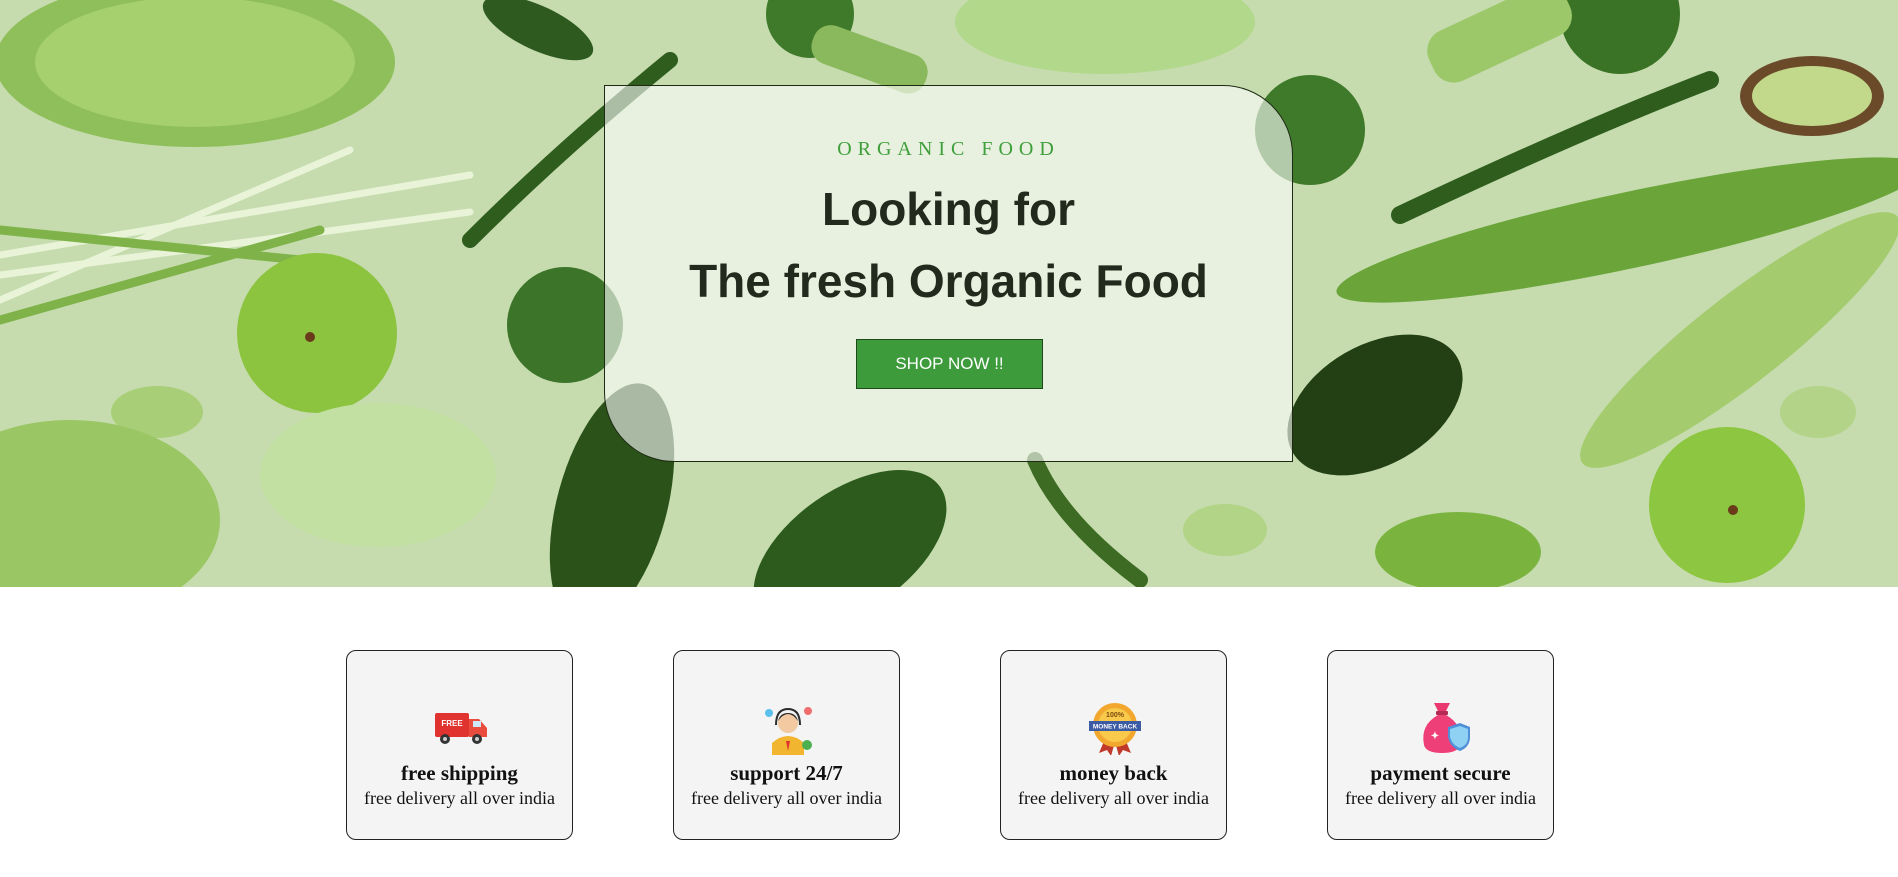 The image size is (1898, 877). What do you see at coordinates (948, 209) in the screenshot?
I see `hero-headline-line1: Looking for` at bounding box center [948, 209].